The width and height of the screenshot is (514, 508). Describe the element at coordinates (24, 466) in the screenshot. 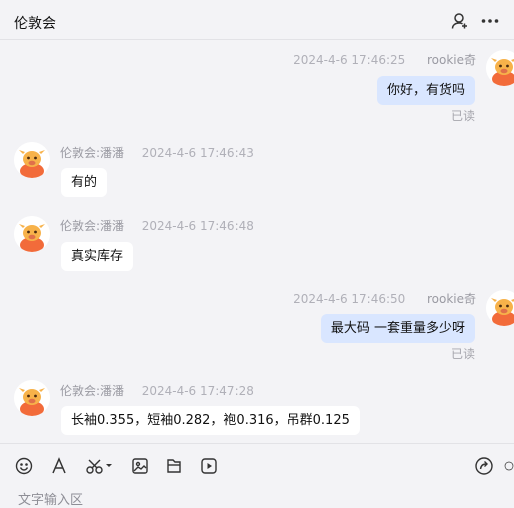

I see `emoji-icon` at that location.